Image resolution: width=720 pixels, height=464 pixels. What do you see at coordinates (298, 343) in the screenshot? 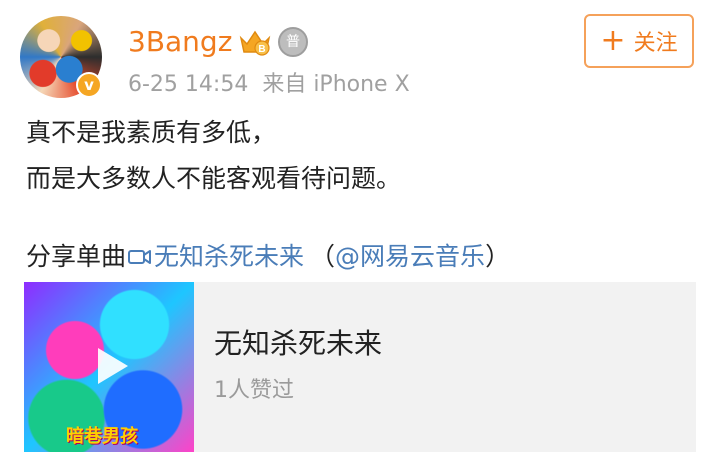
I see `song-title: 无知杀死未来` at bounding box center [298, 343].